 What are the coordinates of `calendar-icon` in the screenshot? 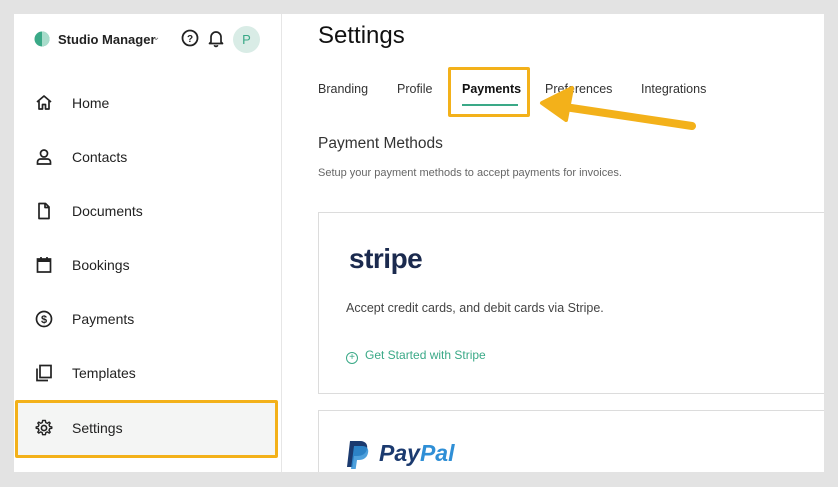 It's located at (44, 265).